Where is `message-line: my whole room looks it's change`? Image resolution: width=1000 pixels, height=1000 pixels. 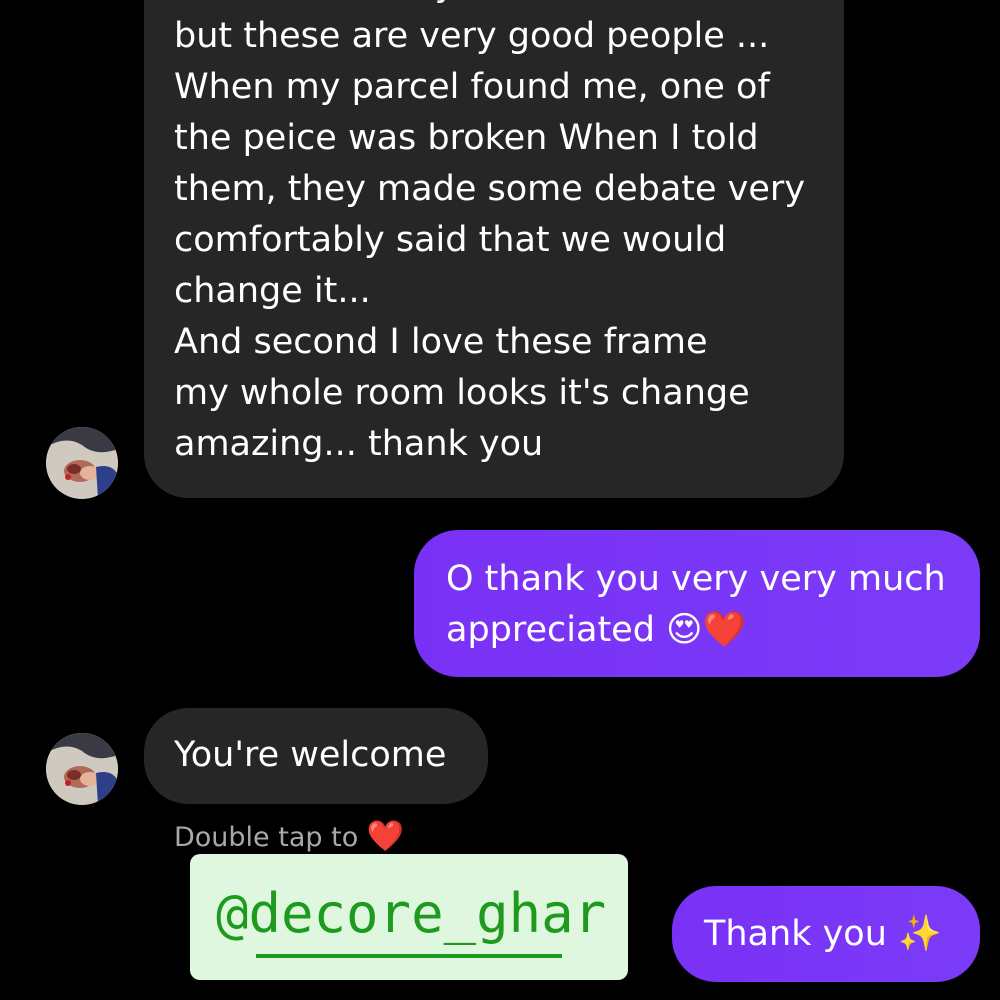
message-line: my whole room looks it's change is located at coordinates (462, 393).